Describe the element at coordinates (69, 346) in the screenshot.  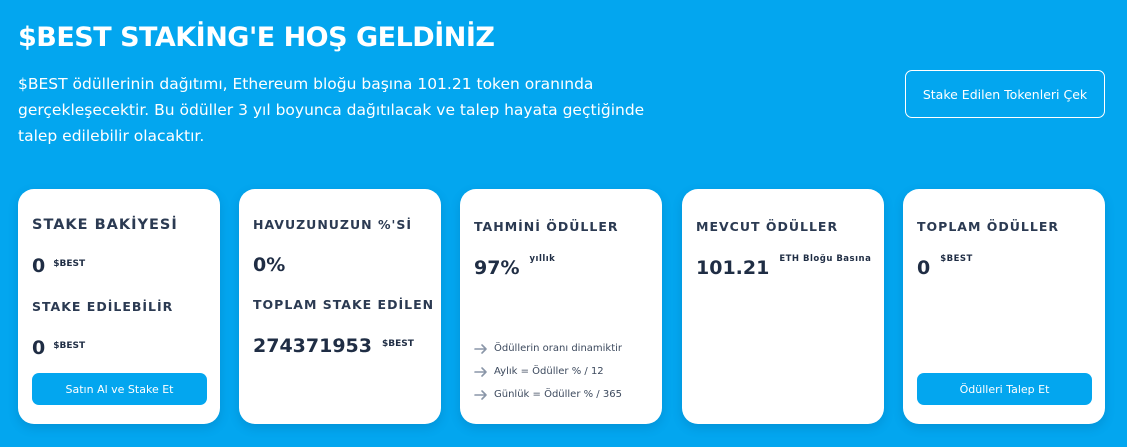
I see `stakeable-unit: $BEST` at that location.